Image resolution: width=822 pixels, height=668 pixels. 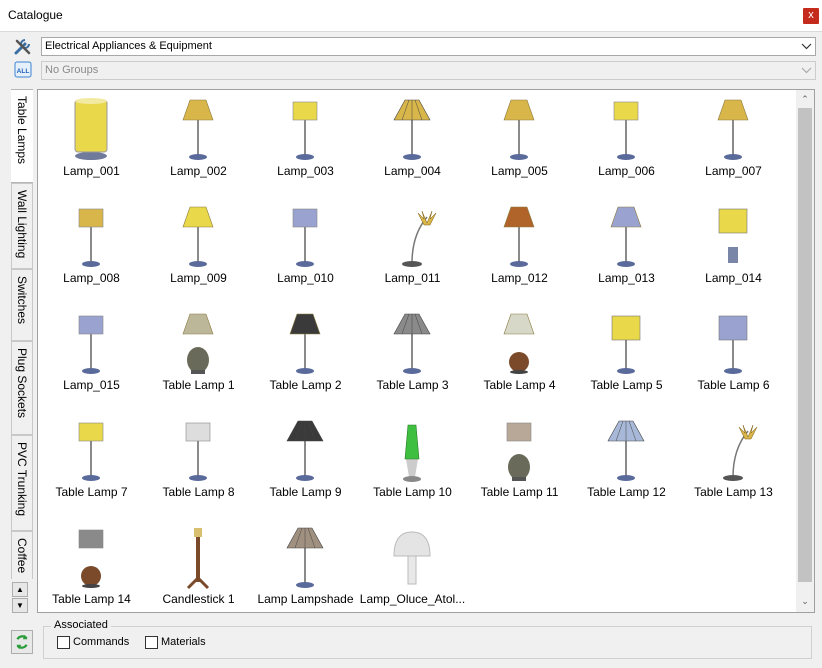 What do you see at coordinates (428, 46) in the screenshot?
I see `category-select: Electrical Appliances & Equipment` at bounding box center [428, 46].